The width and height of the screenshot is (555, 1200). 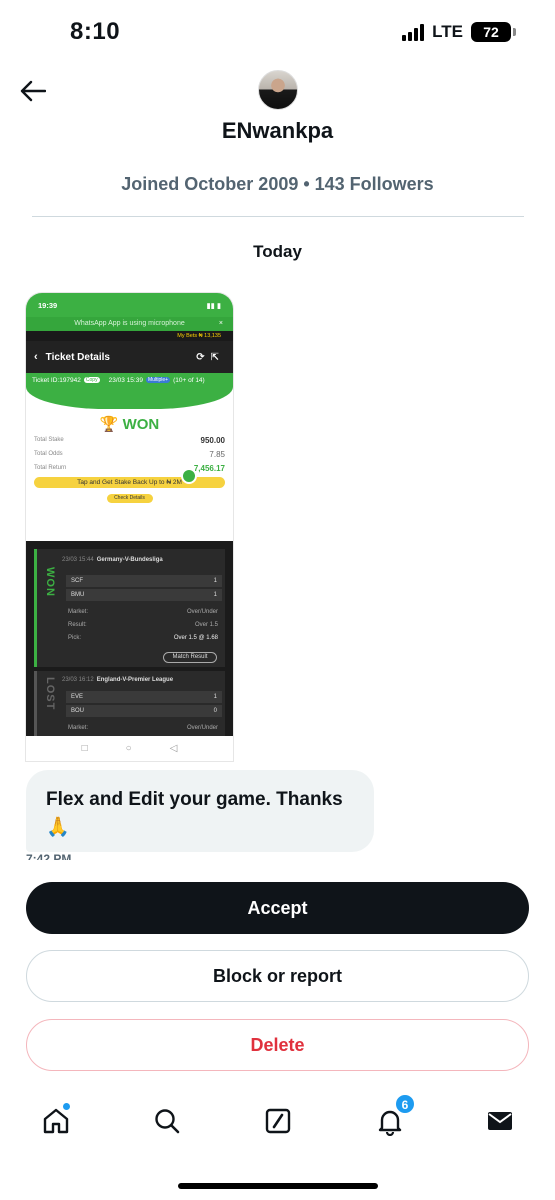 I want to click on conversation-header: ENwankpa, so click(x=277, y=111).